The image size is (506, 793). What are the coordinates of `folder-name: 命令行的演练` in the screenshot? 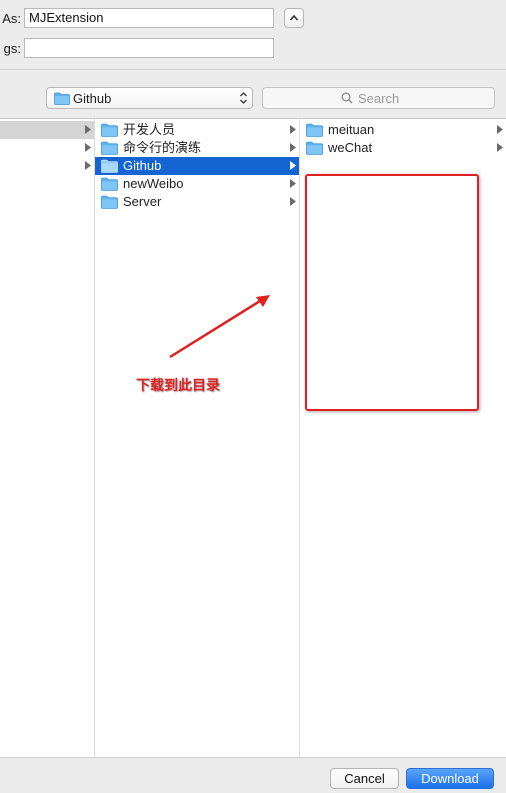 It's located at (162, 147).